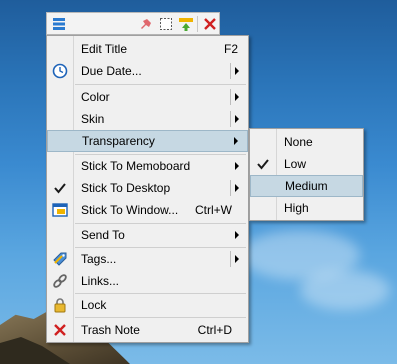 This screenshot has height=364, width=397. Describe the element at coordinates (110, 330) in the screenshot. I see `menu-item-label: Trash Note` at that location.